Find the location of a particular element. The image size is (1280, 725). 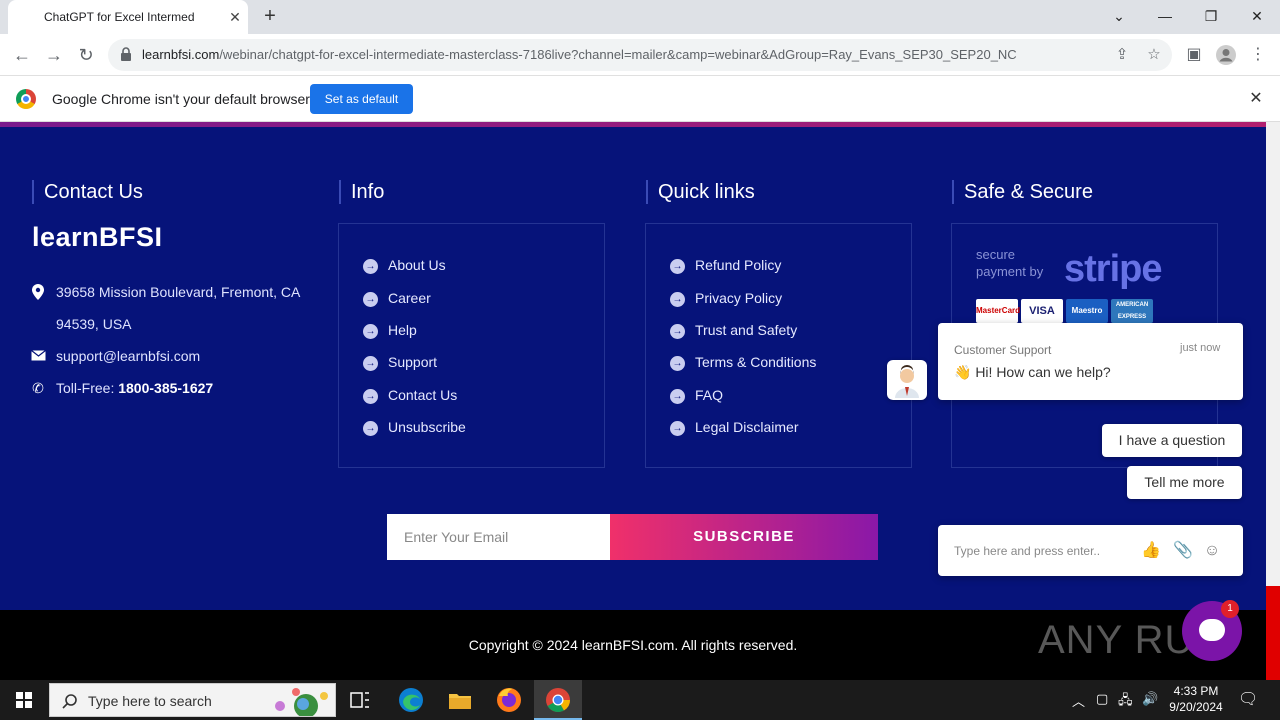

taskbar-search: Type here to search is located at coordinates (192, 700).